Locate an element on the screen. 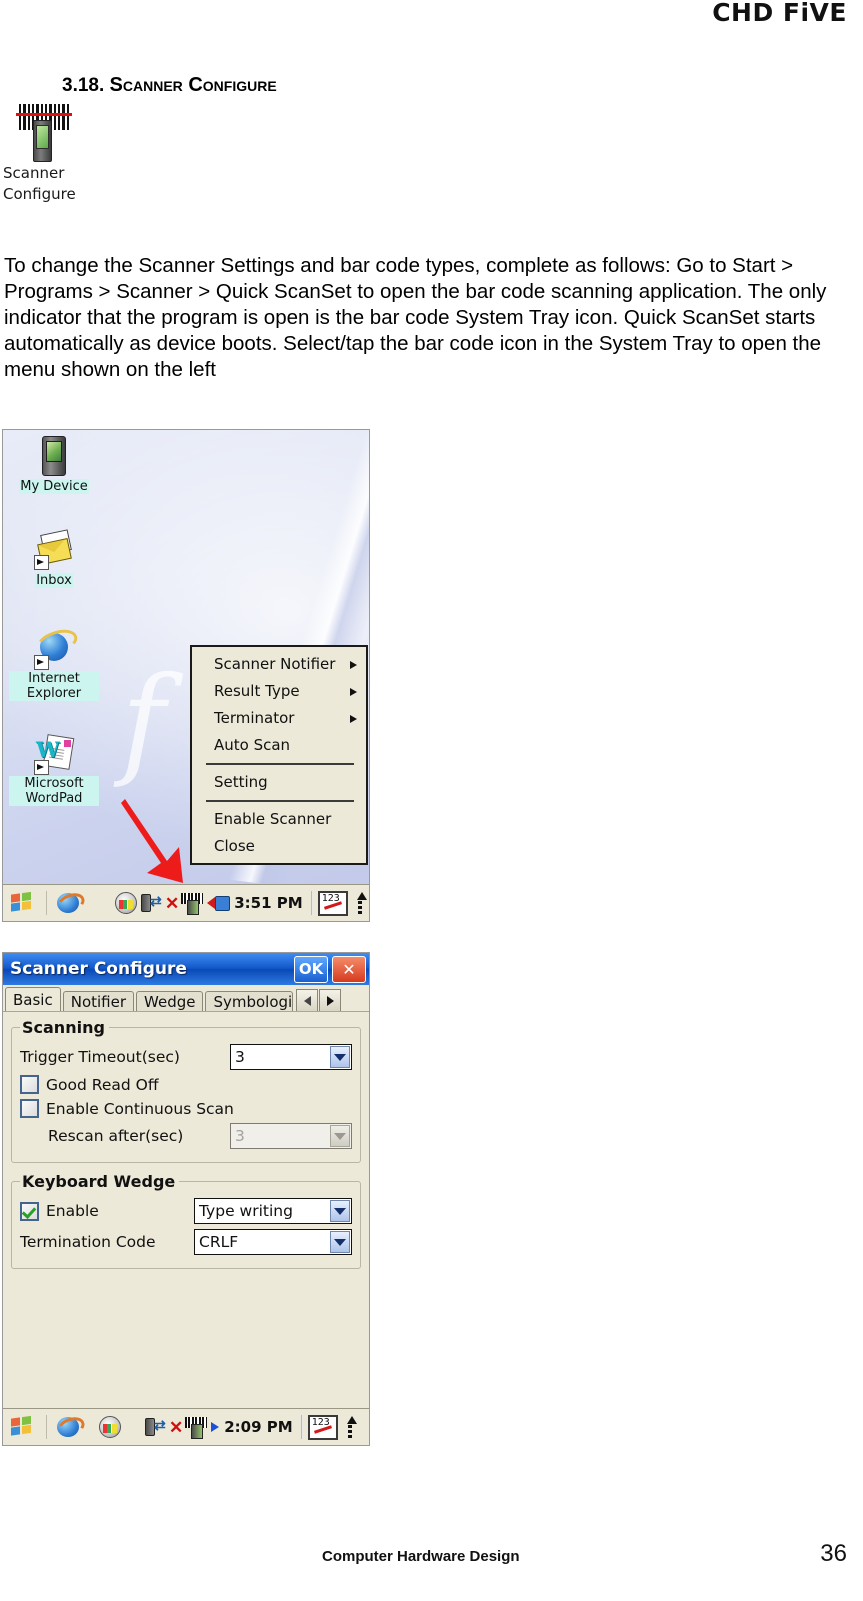  trigger-timeout-label: Trigger Timeout(sec) is located at coordinates (100, 1057).